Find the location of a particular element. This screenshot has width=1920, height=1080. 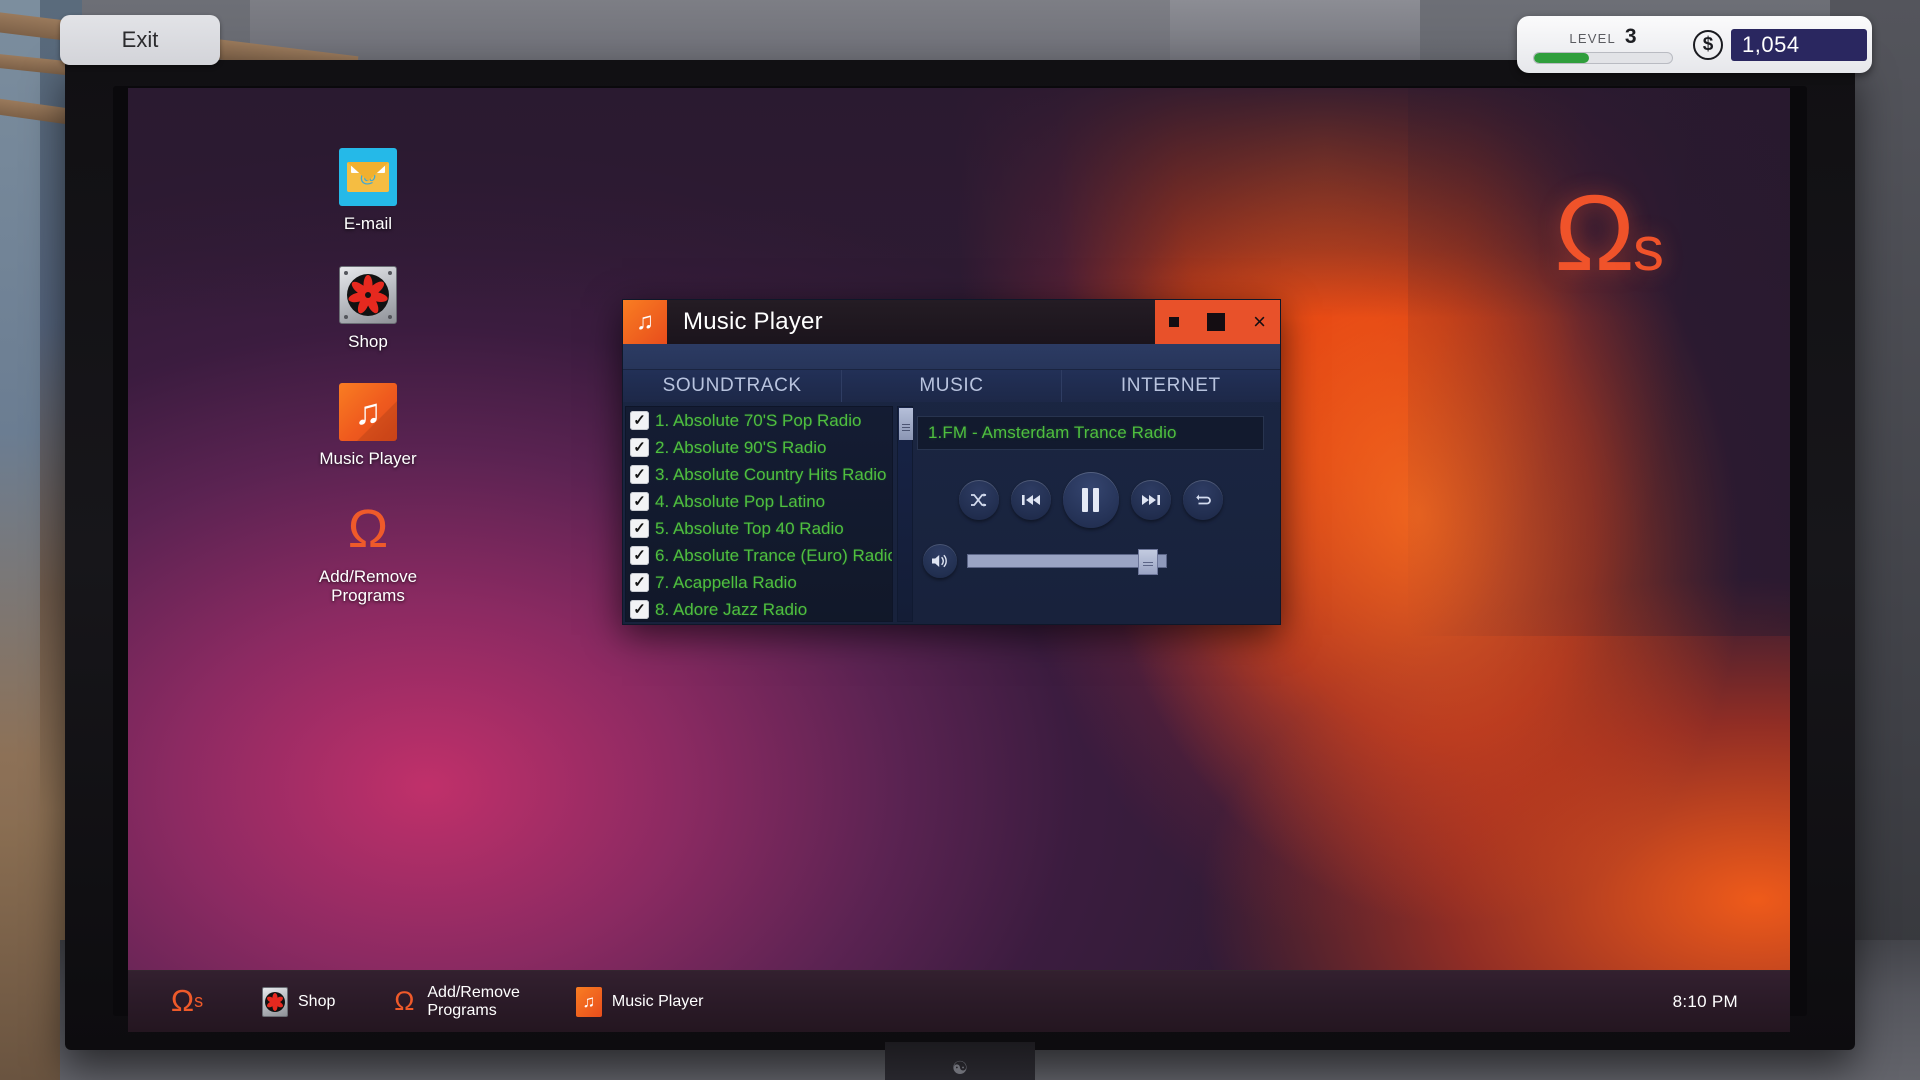

station-name: 5. Absolute Top 40 Radio is located at coordinates (749, 528).